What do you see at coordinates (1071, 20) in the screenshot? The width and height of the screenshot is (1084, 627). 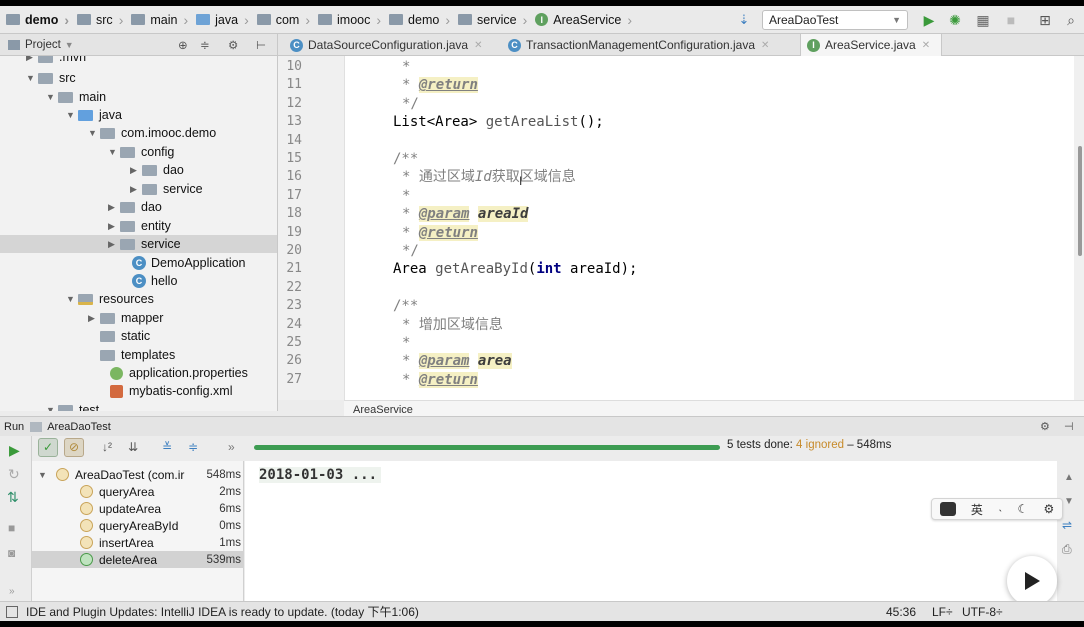 I see `search-icon: ⌕` at bounding box center [1071, 20].